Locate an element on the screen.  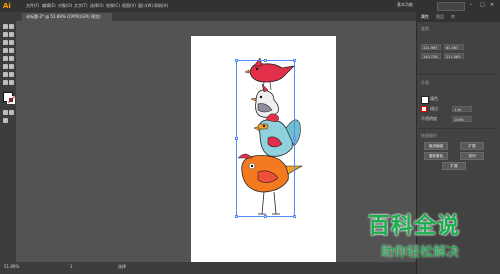
minimize-button: – is located at coordinates (471, 5).